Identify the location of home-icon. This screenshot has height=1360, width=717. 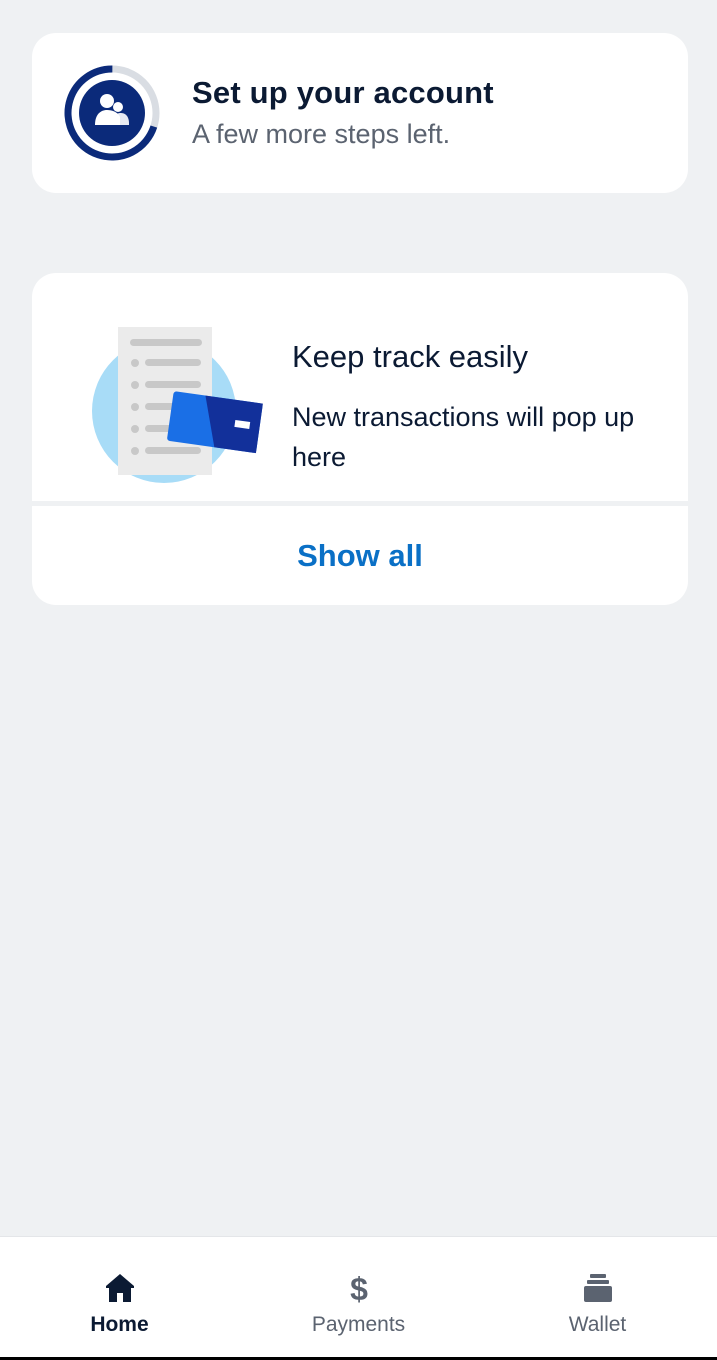
(119, 1288).